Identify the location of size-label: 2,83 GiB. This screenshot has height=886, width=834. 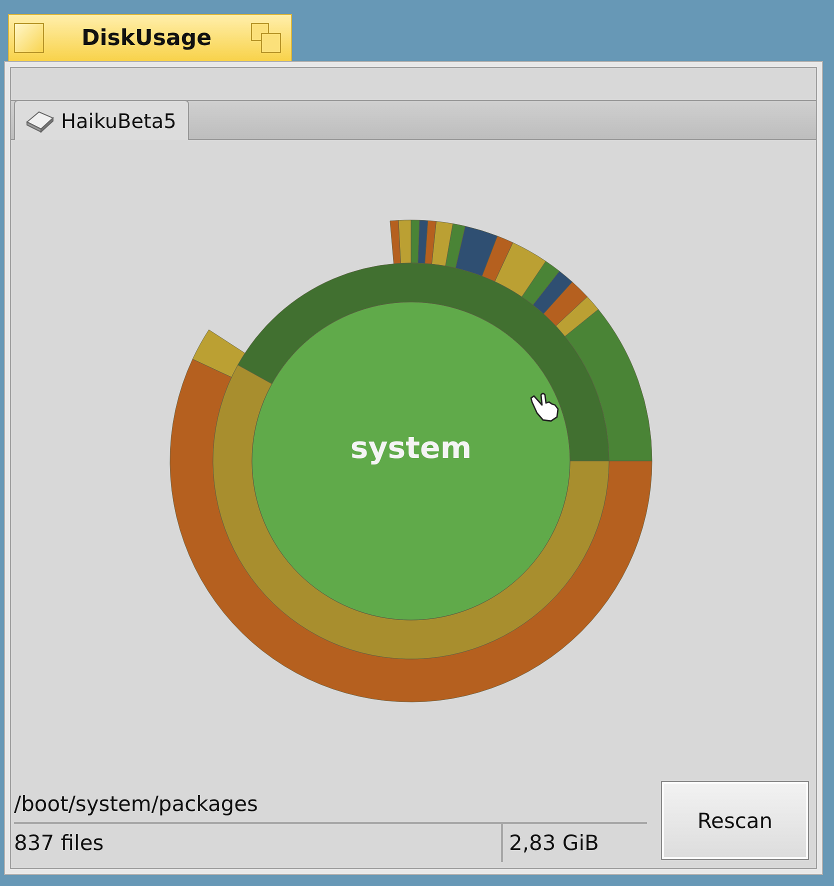
(574, 843).